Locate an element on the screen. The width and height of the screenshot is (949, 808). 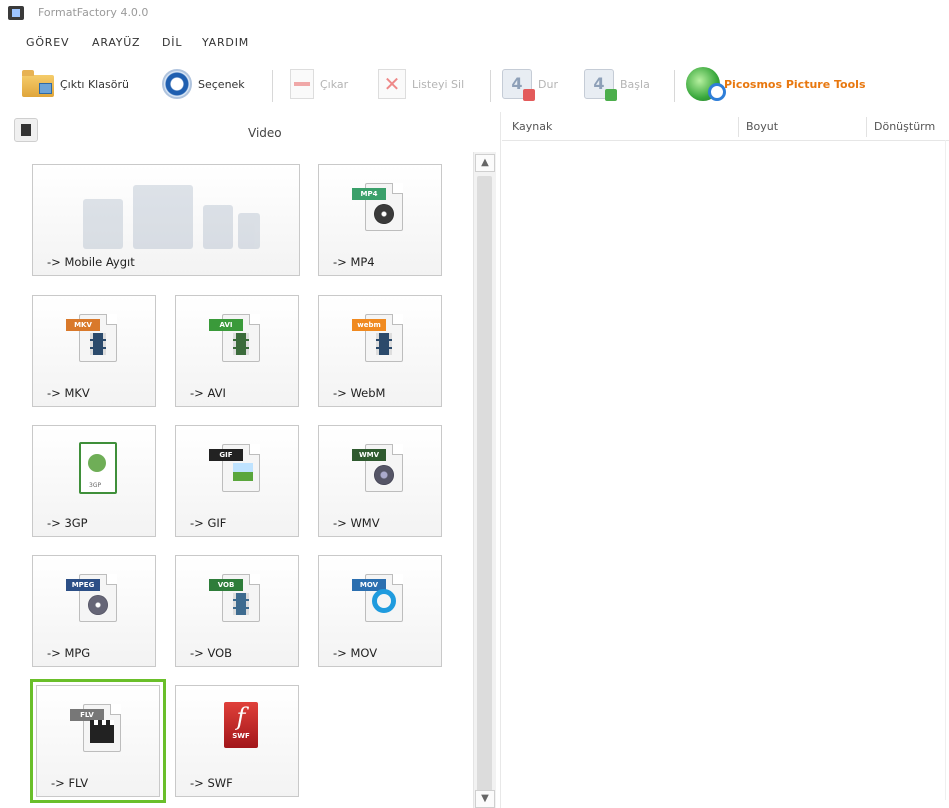
file-tag: MPEG is located at coordinates (83, 585).